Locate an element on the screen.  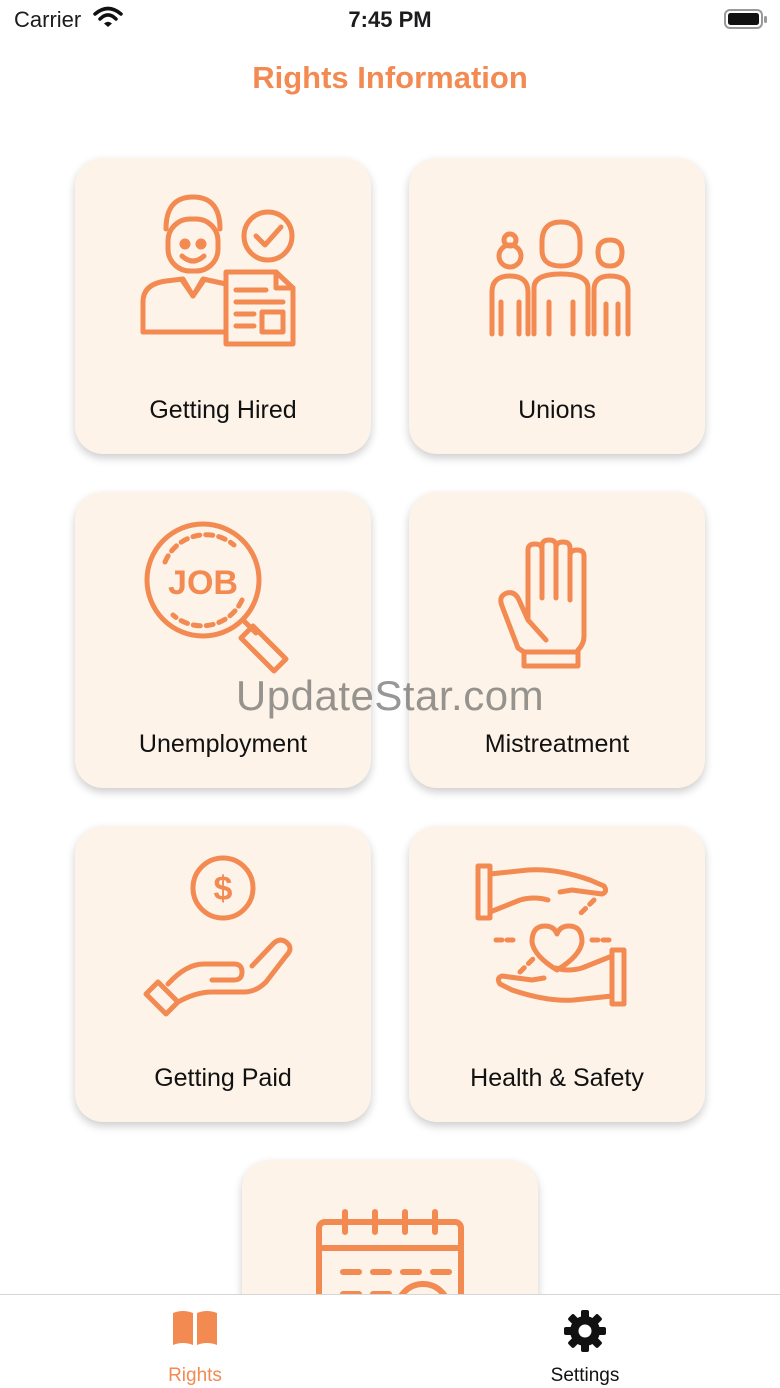
category-label: Unemployment is located at coordinates (223, 744).